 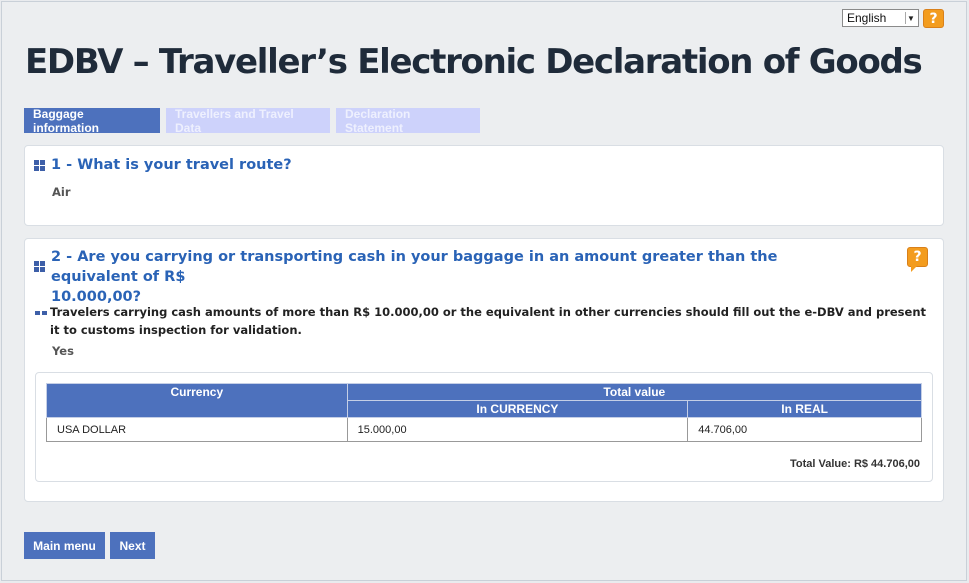 I want to click on total-value: Total Value: R$ 44.706,00, so click(x=854, y=464).